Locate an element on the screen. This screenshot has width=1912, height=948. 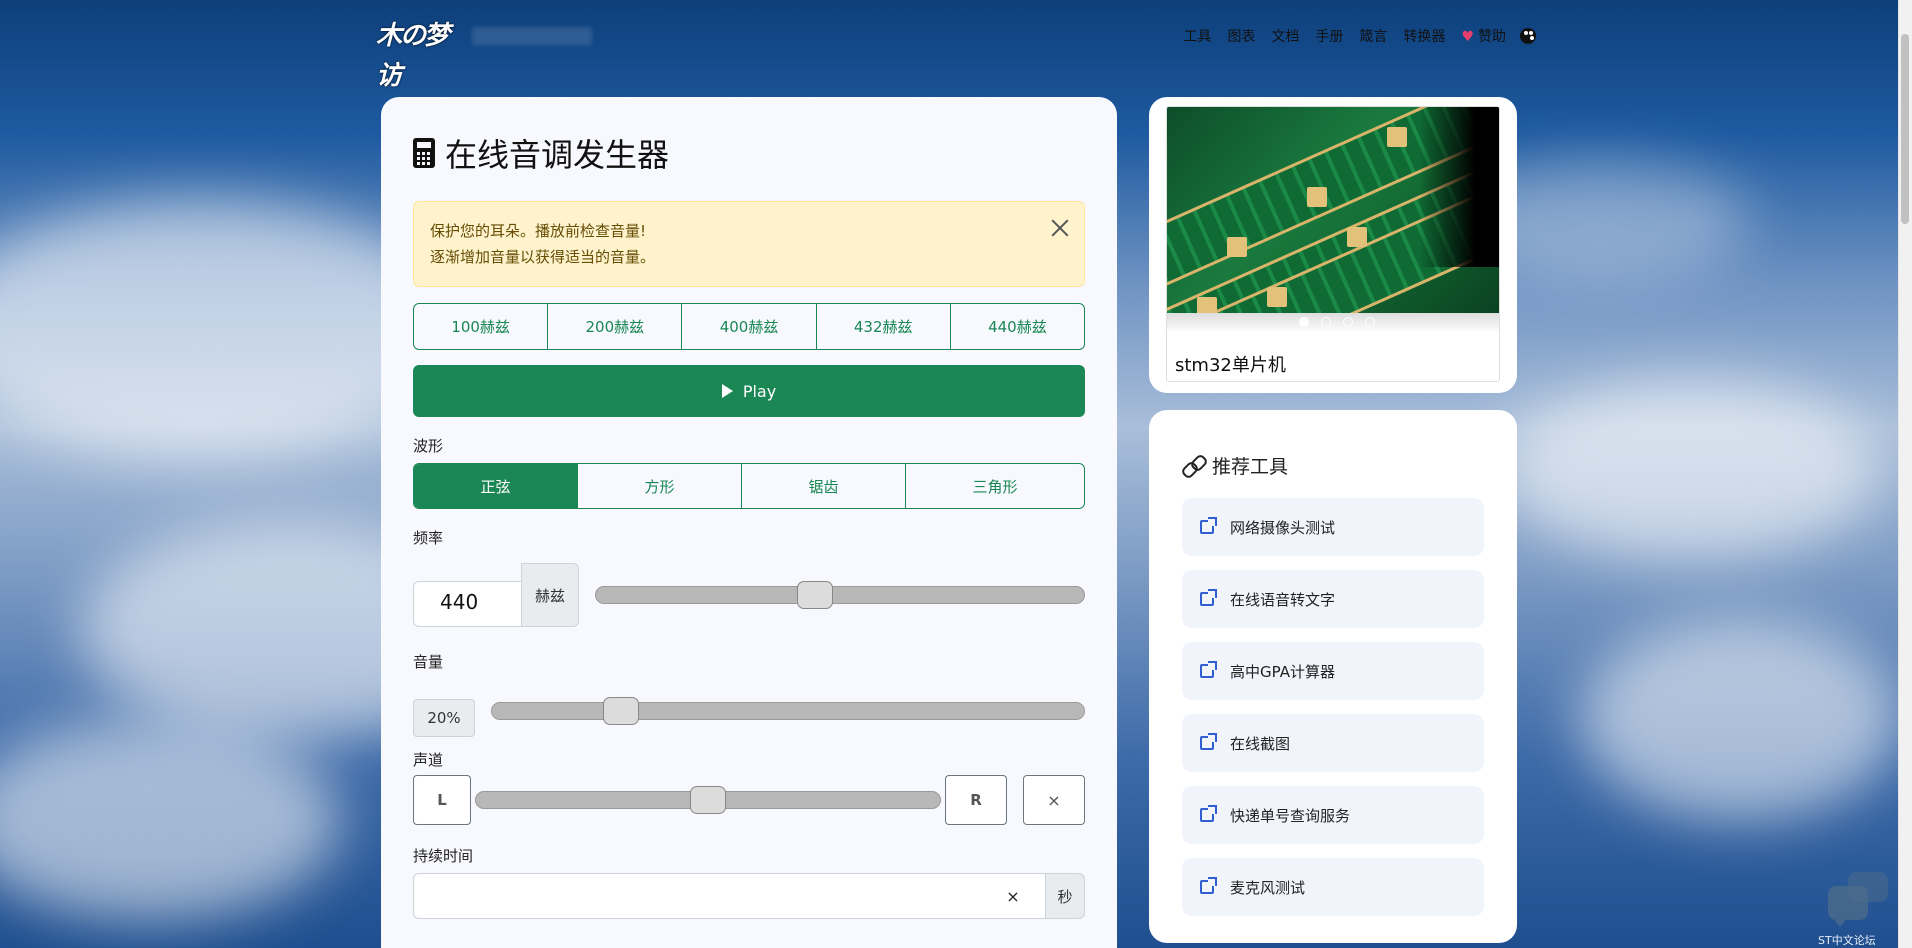
volume-row: 20% is located at coordinates (749, 712).